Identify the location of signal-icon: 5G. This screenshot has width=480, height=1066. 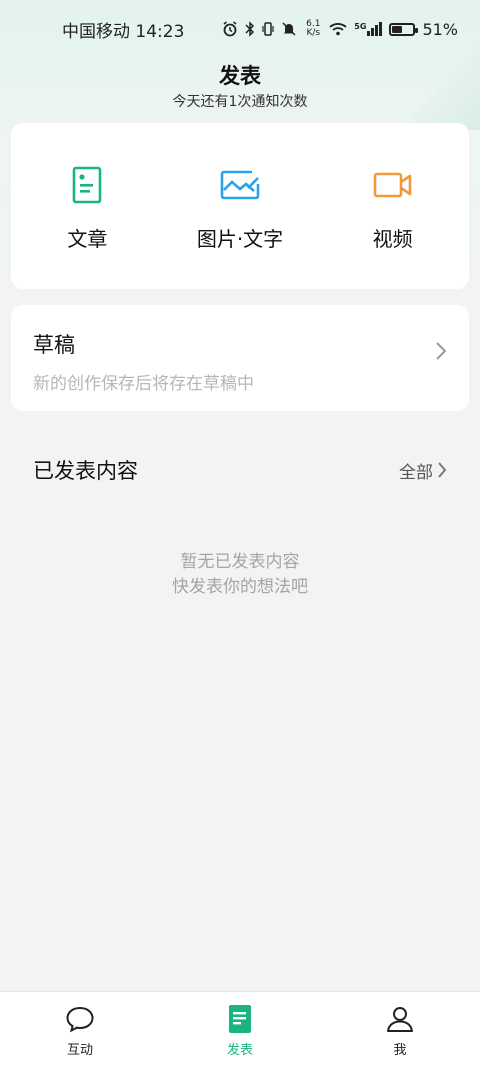
(368, 29).